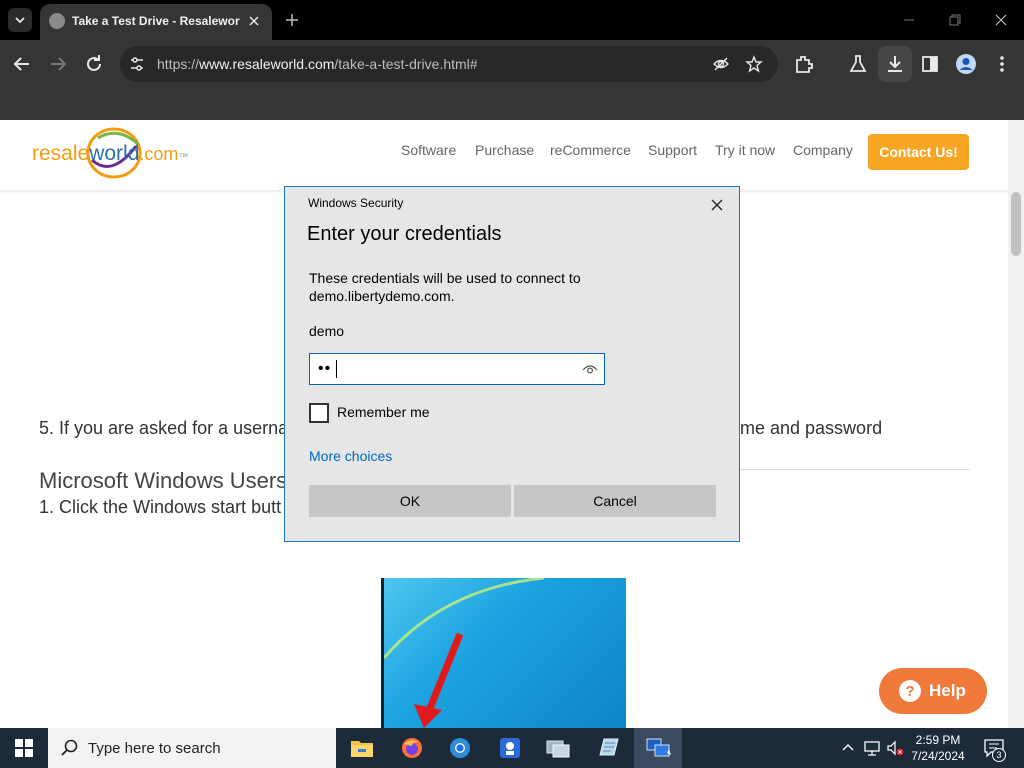  I want to click on red-arrow-icon, so click(464, 653).